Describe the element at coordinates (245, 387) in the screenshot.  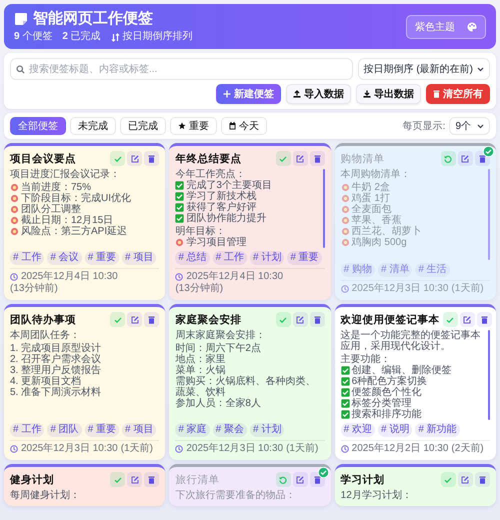
I see `note-text: 需购买：火锅底料、各种肉类、蔬菜、饮料` at that location.